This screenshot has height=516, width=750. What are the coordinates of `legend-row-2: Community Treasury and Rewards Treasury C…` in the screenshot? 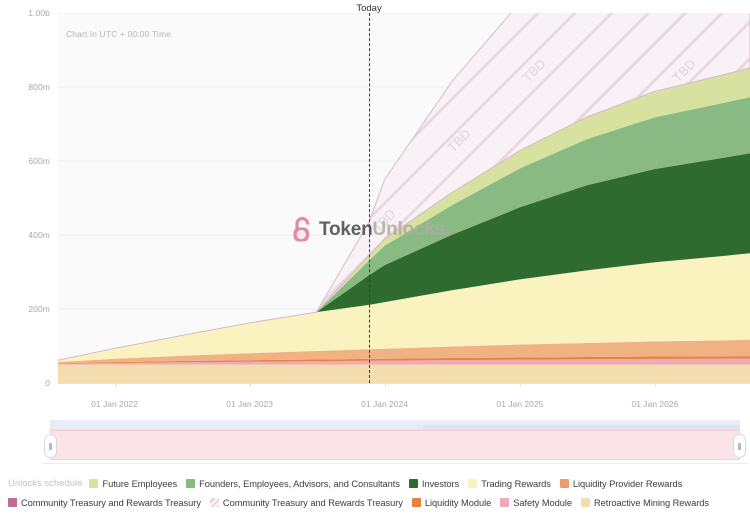 It's located at (376, 502).